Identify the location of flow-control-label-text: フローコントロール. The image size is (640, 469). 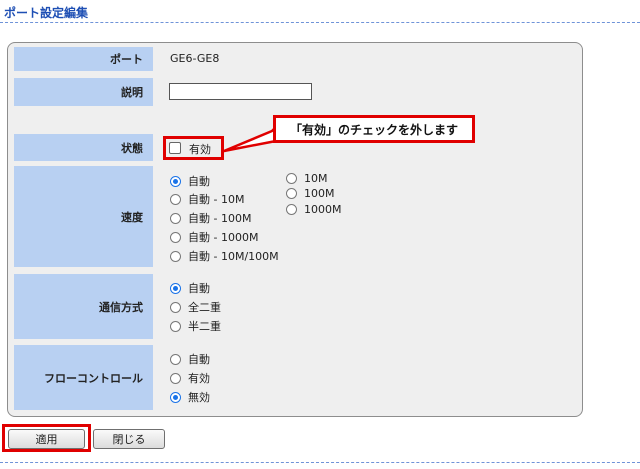
(93, 378).